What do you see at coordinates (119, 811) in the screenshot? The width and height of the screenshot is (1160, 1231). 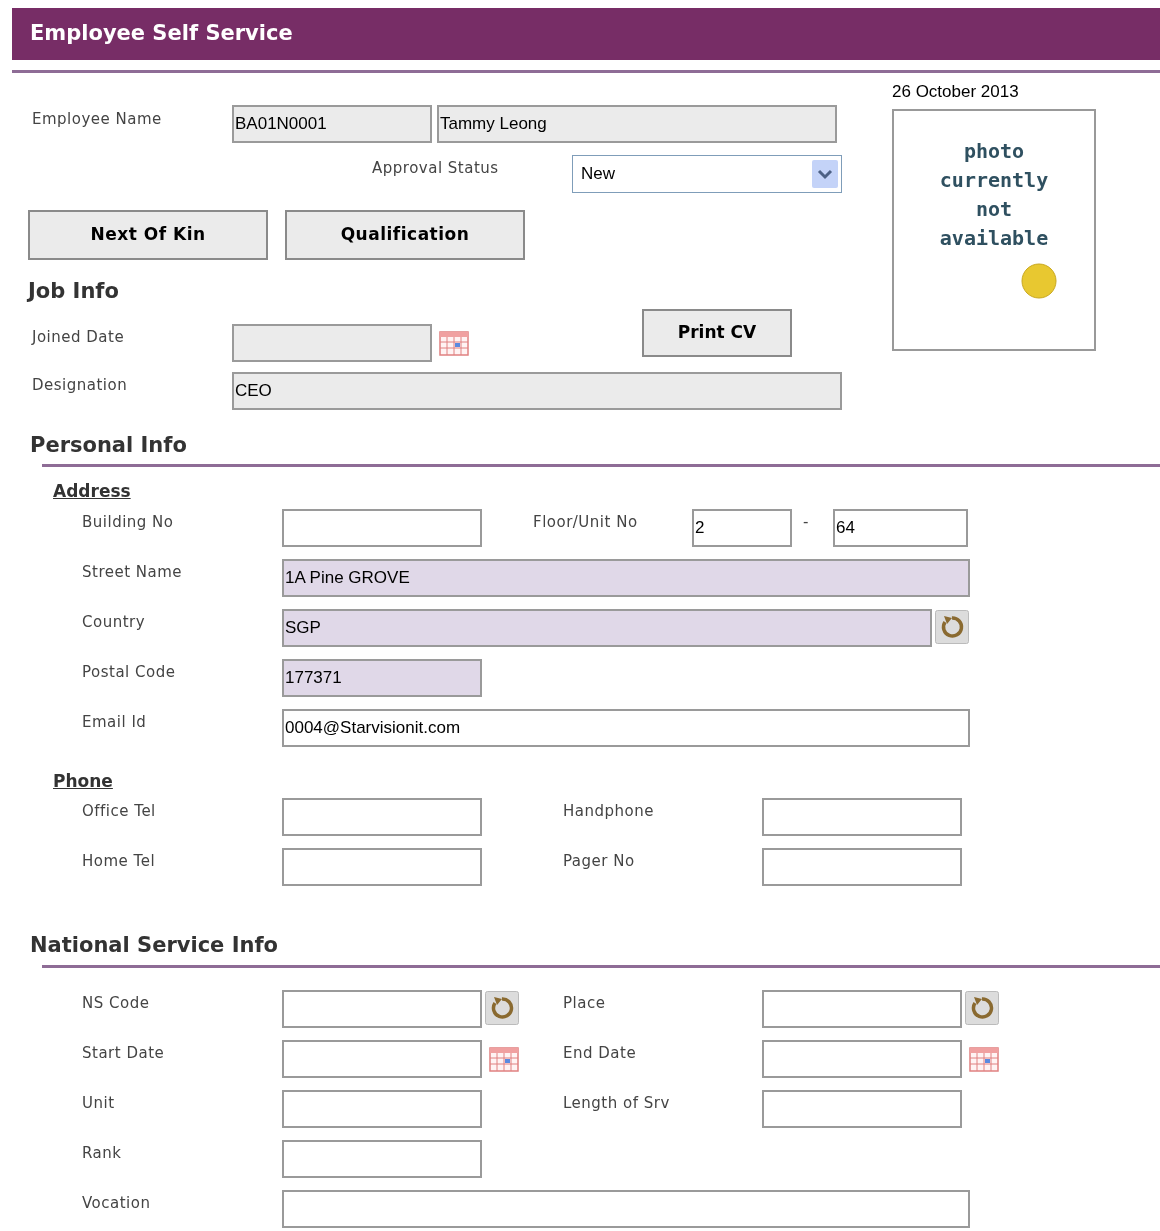 I see `field-label: Office Tel` at bounding box center [119, 811].